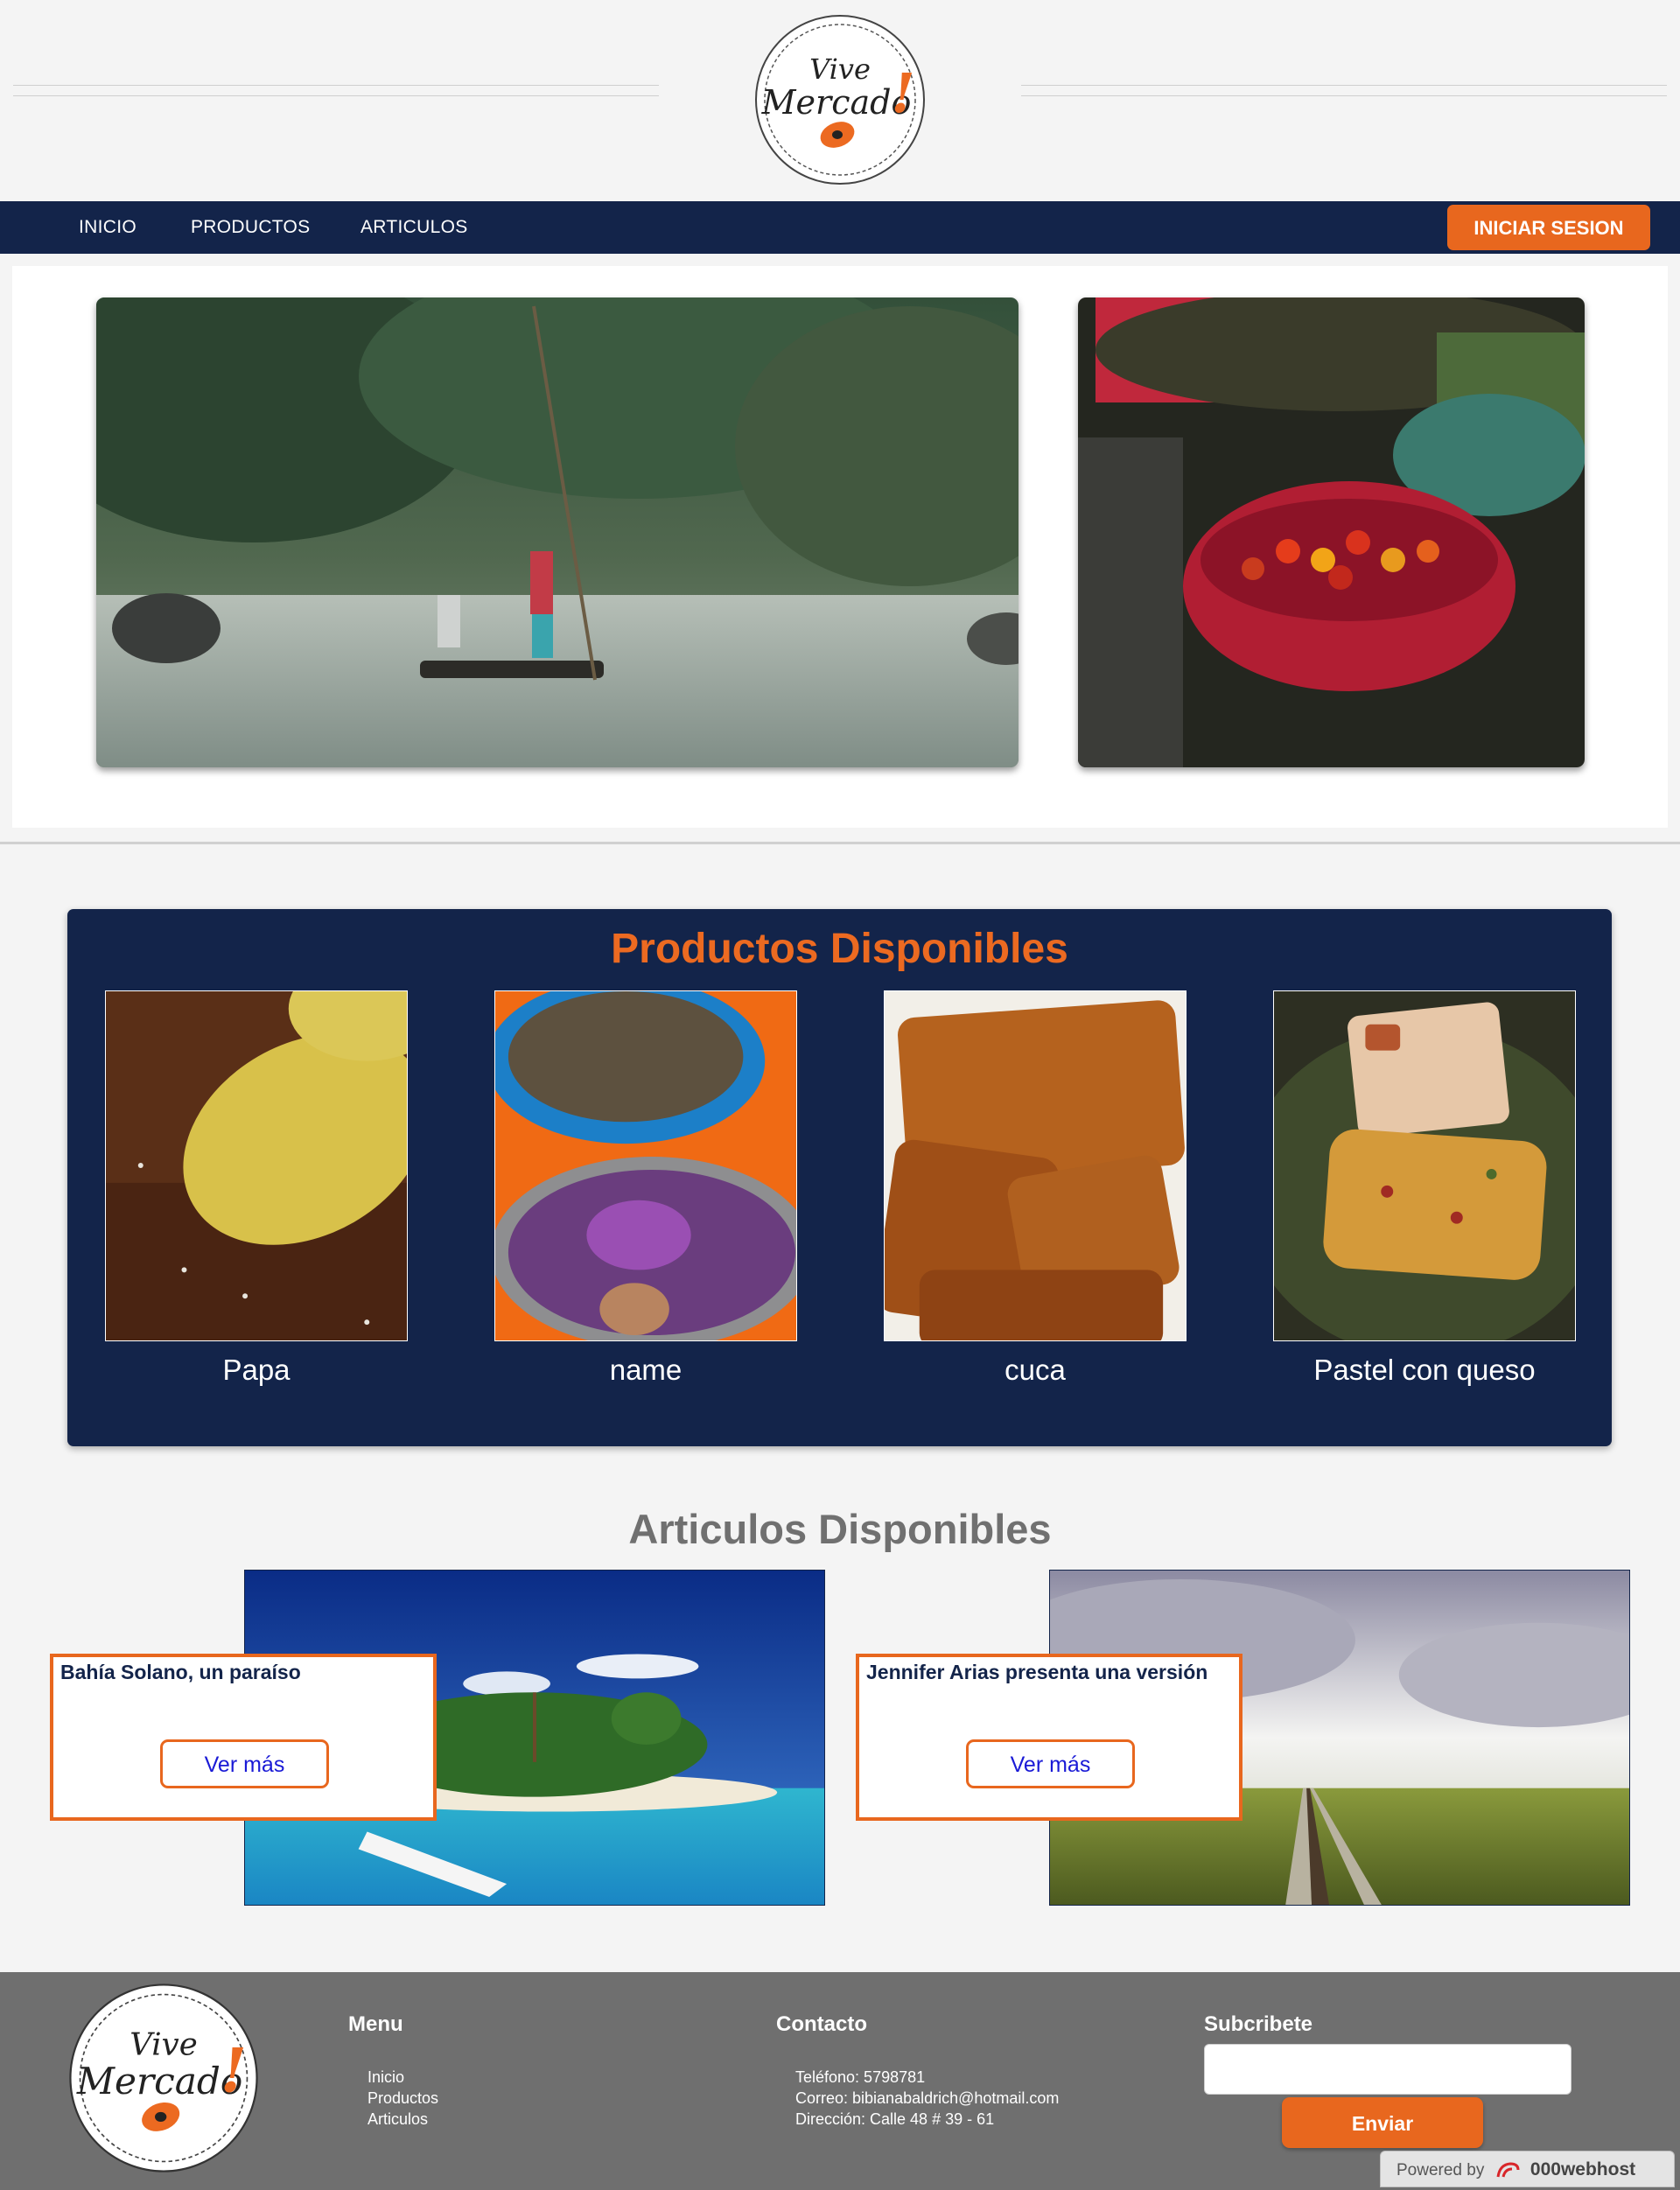  What do you see at coordinates (860, 2077) in the screenshot?
I see `contact-phone: Teléfono: 5798781` at bounding box center [860, 2077].